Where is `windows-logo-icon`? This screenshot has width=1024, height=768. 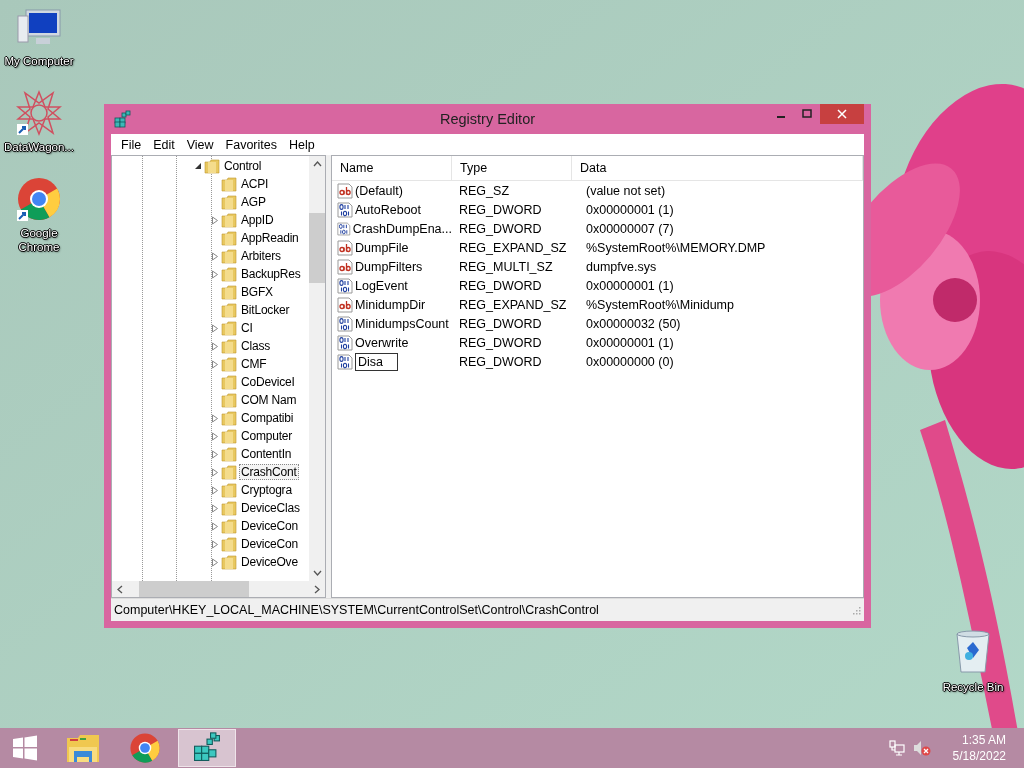 windows-logo-icon is located at coordinates (25, 748).